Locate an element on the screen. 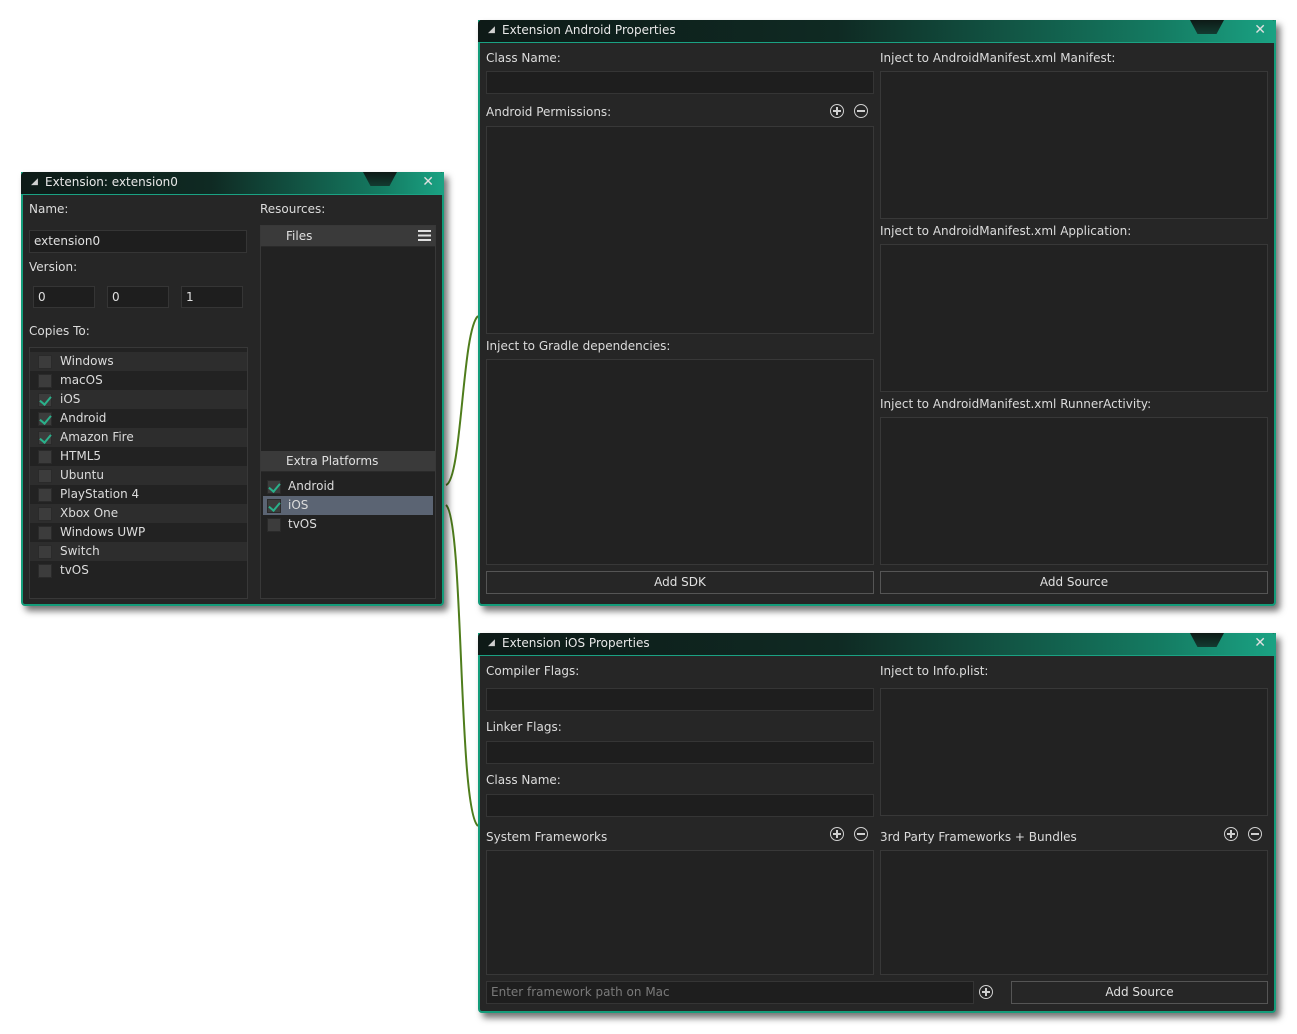  add-framework-path-icon is located at coordinates (986, 992).